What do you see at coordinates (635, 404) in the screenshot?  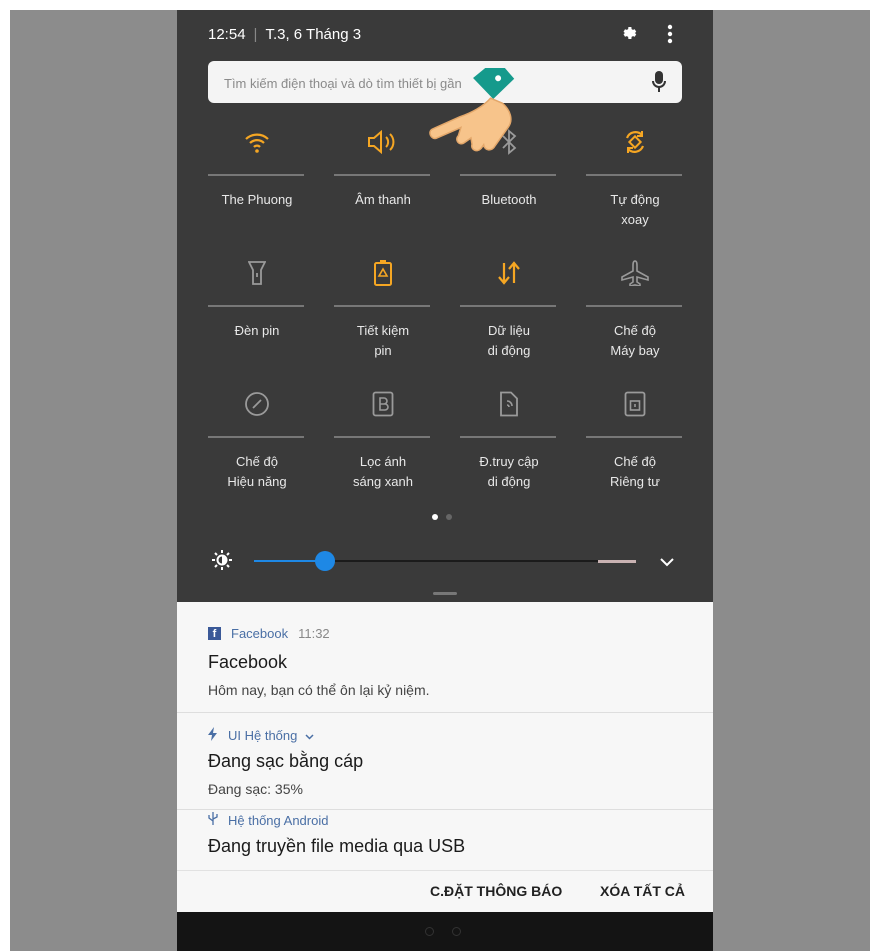 I see `private-mode-icon` at bounding box center [635, 404].